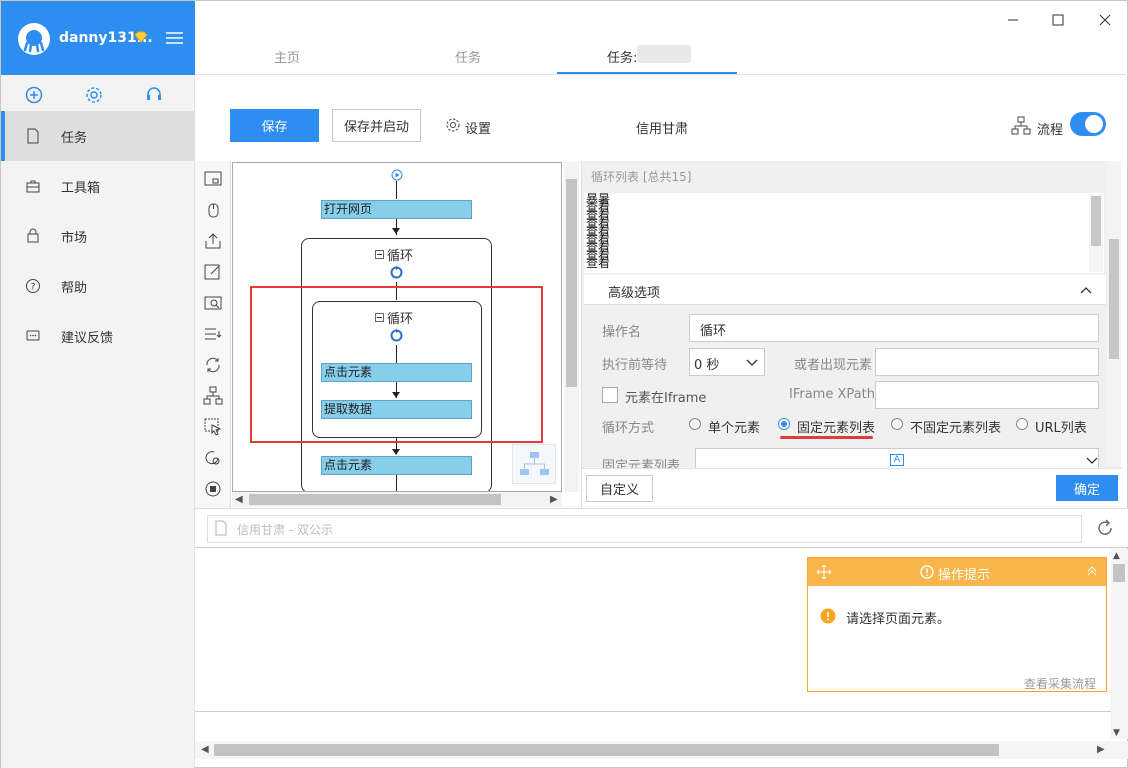 The image size is (1128, 768). What do you see at coordinates (154, 95) in the screenshot?
I see `headset-icon` at bounding box center [154, 95].